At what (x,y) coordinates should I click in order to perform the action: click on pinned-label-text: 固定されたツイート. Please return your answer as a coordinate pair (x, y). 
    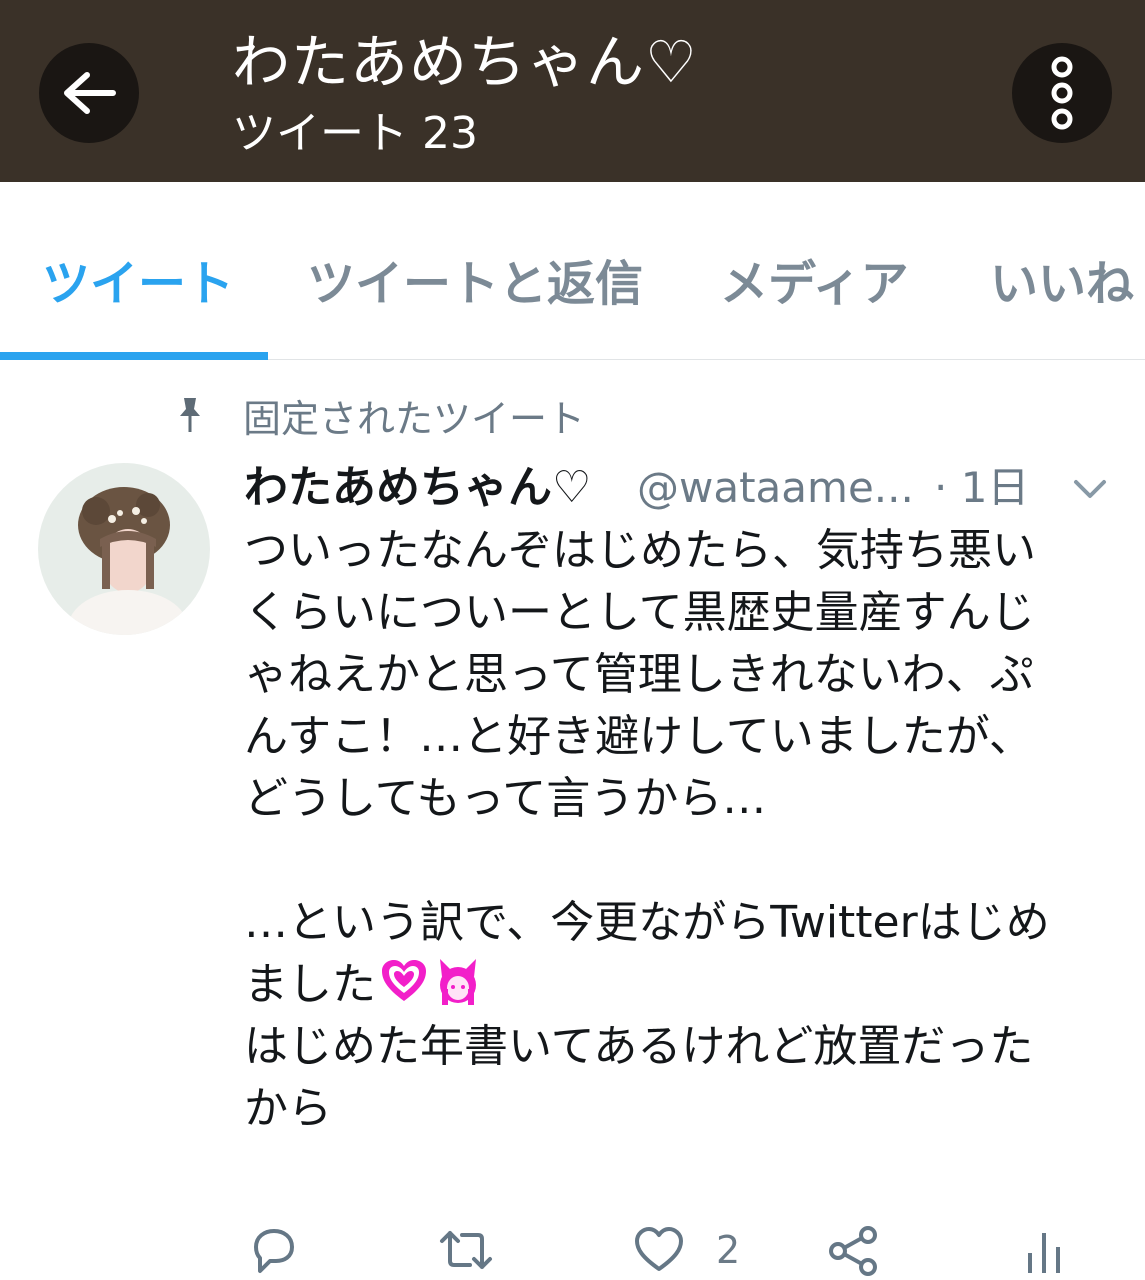
    Looking at the image, I should click on (414, 418).